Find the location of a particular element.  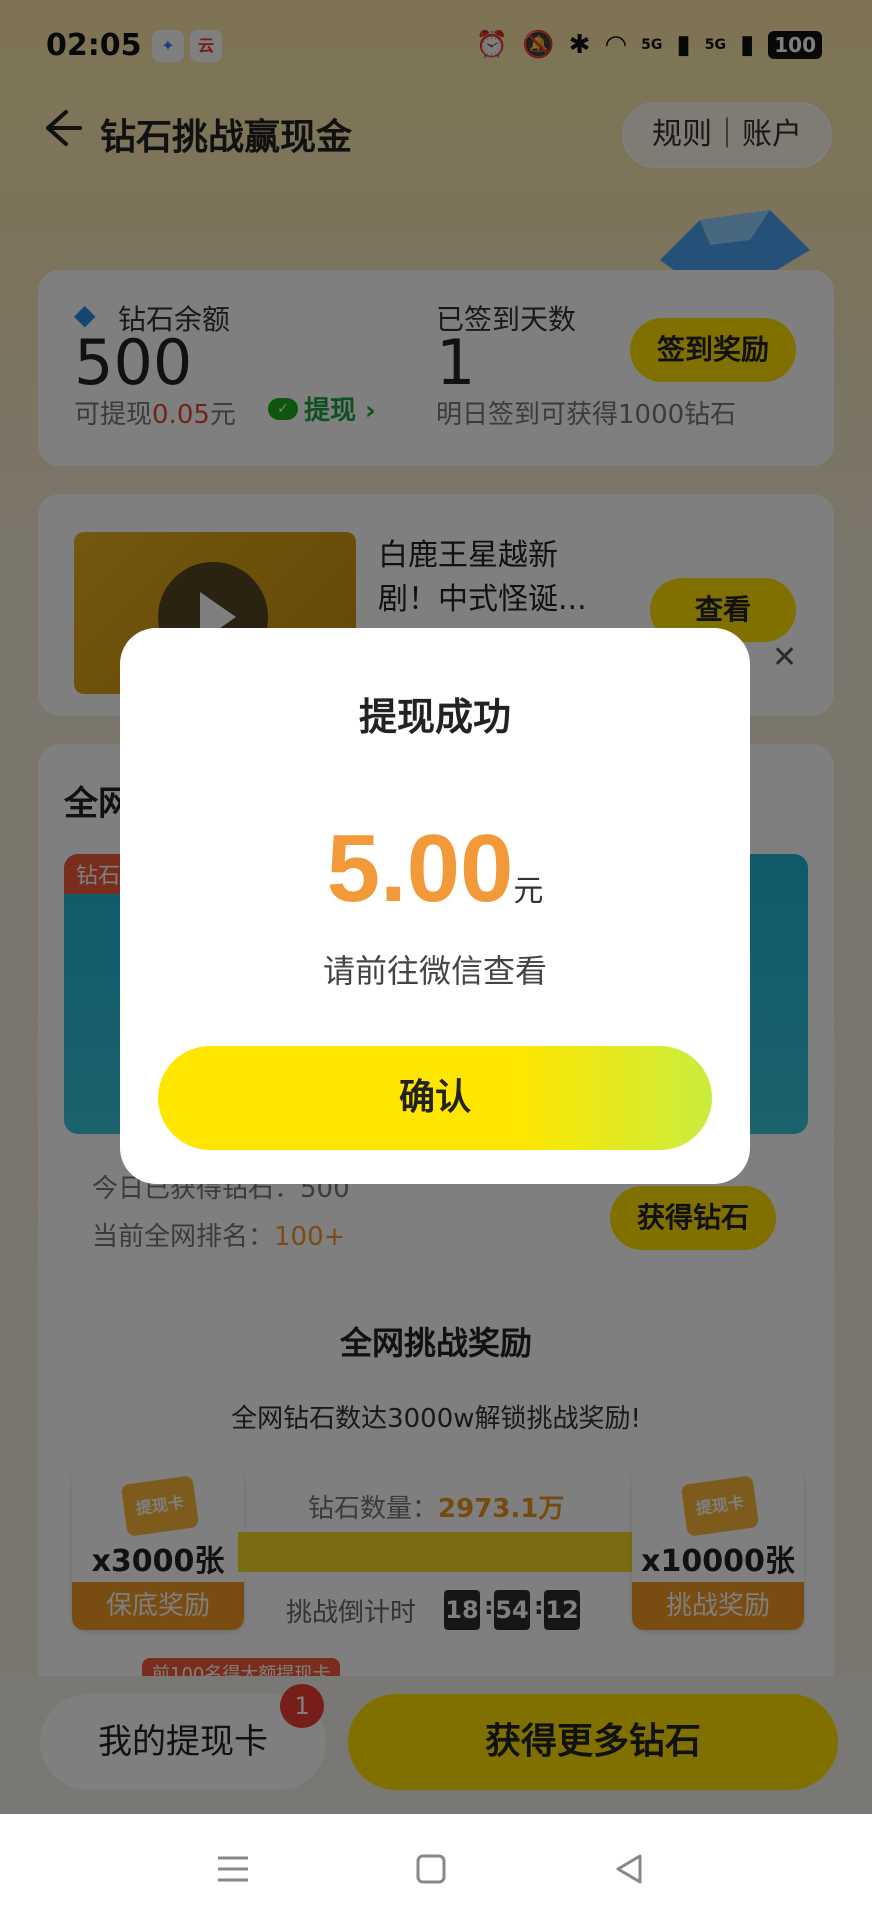

home-icon is located at coordinates (431, 1869).